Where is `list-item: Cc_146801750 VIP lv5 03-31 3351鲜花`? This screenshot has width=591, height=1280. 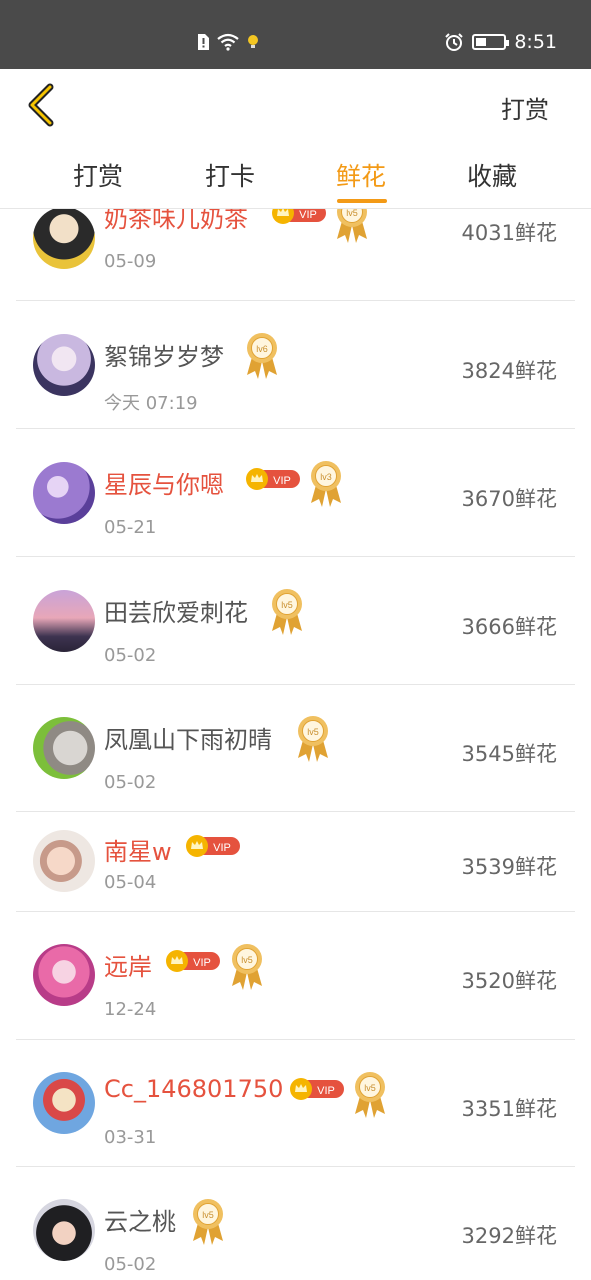
list-item: Cc_146801750 VIP lv5 03-31 3351鲜花 is located at coordinates (295, 1103).